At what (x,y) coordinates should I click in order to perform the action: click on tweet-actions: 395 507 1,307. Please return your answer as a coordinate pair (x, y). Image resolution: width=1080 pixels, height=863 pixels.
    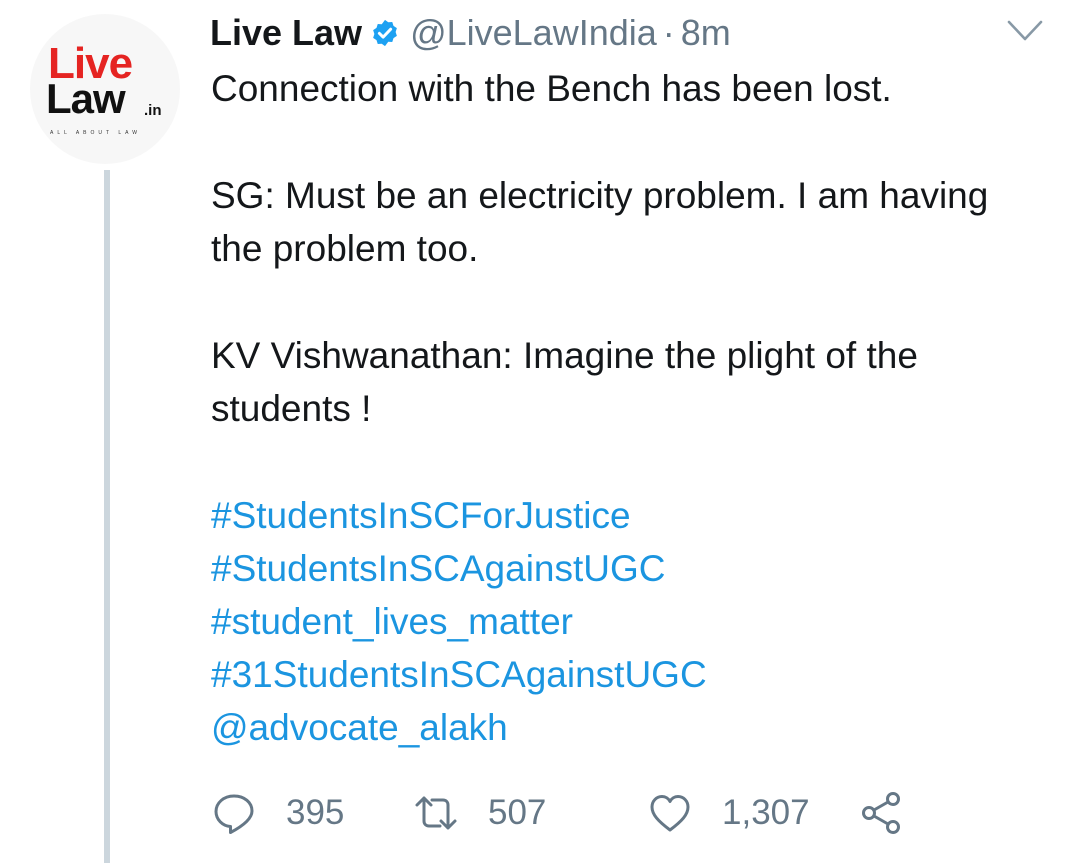
    Looking at the image, I should click on (574, 813).